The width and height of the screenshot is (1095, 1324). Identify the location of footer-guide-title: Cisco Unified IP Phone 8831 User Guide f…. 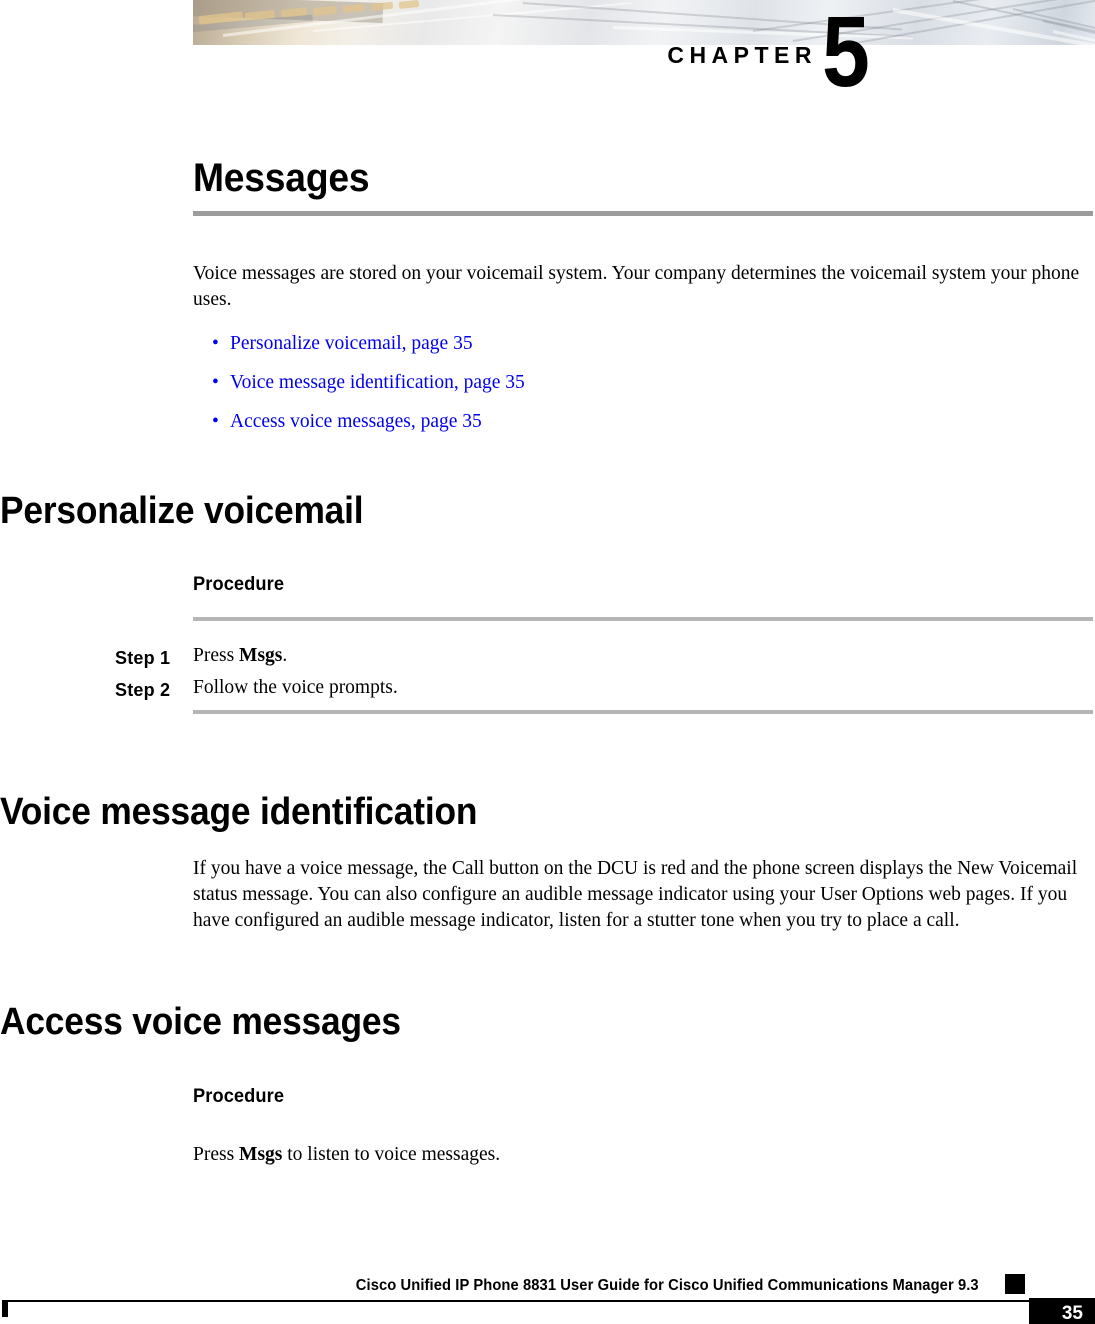
(667, 1285).